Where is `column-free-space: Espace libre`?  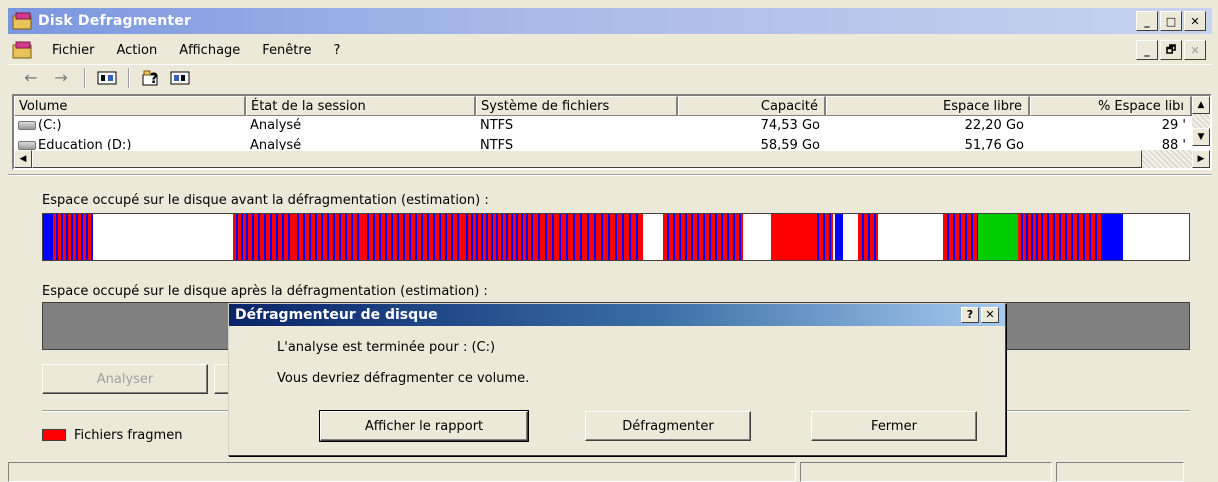 column-free-space: Espace libre is located at coordinates (928, 106).